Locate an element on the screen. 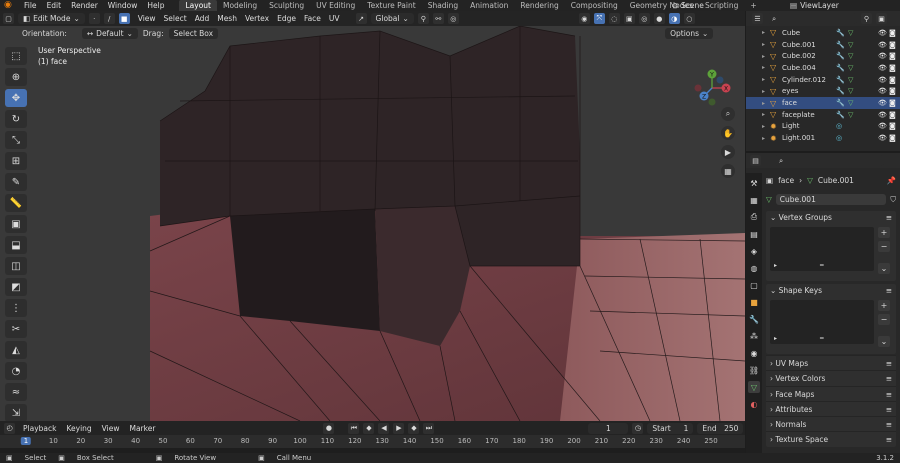 The height and width of the screenshot is (463, 900). attributes-panel-header: › Attributes ≡ is located at coordinates (831, 408).